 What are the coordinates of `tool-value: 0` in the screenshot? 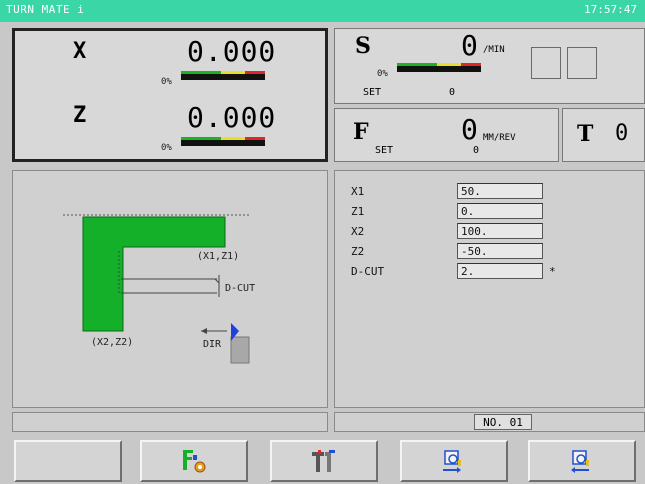 It's located at (622, 133).